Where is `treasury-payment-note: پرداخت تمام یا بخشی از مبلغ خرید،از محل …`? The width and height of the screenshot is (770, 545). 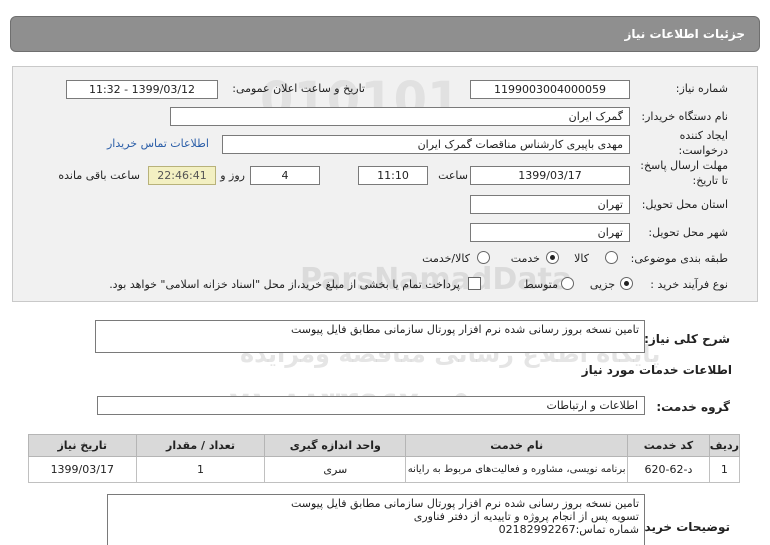
treasury-payment-note: پرداخت تمام یا بخشی از مبلغ خرید،از محل … is located at coordinates (284, 284).